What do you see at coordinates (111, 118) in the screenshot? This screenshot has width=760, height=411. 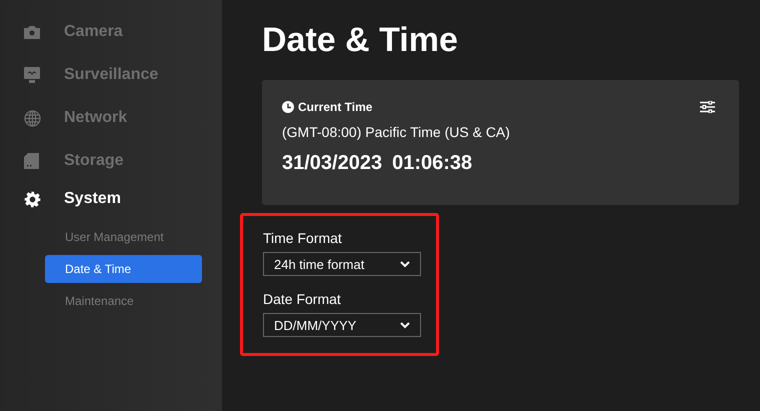 I see `nav-item: Network` at bounding box center [111, 118].